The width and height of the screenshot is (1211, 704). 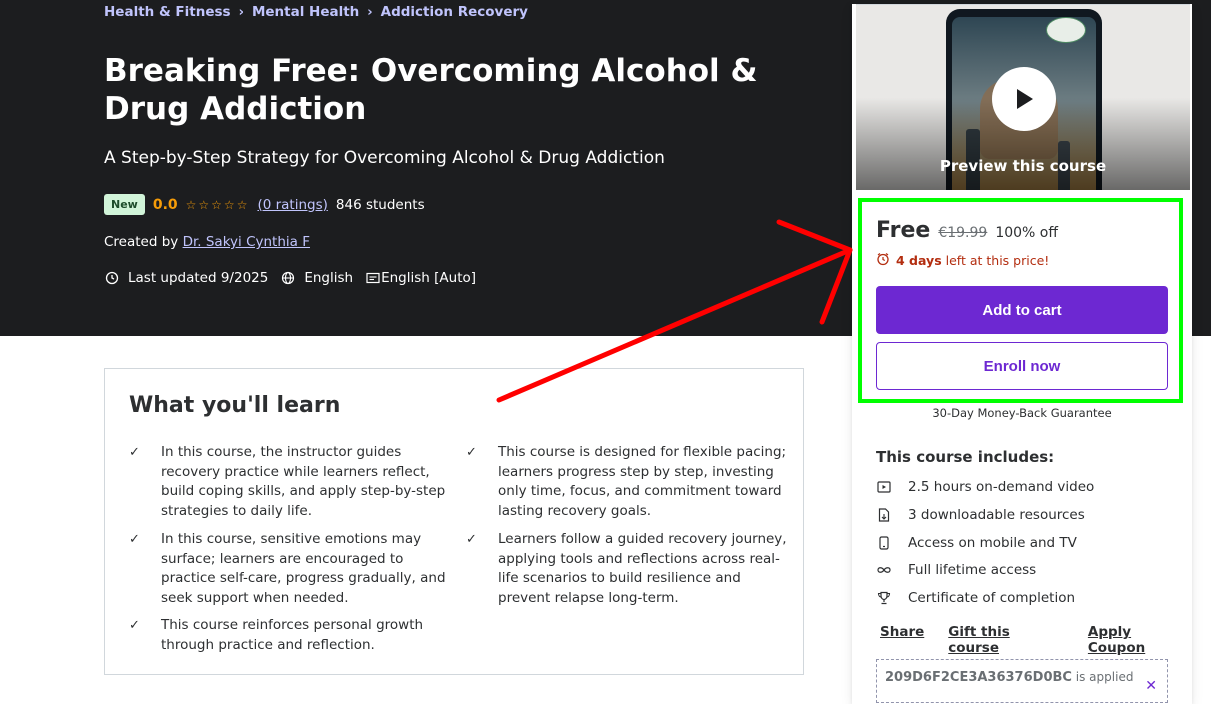 What do you see at coordinates (112, 278) in the screenshot?
I see `alarm-clock-icon` at bounding box center [112, 278].